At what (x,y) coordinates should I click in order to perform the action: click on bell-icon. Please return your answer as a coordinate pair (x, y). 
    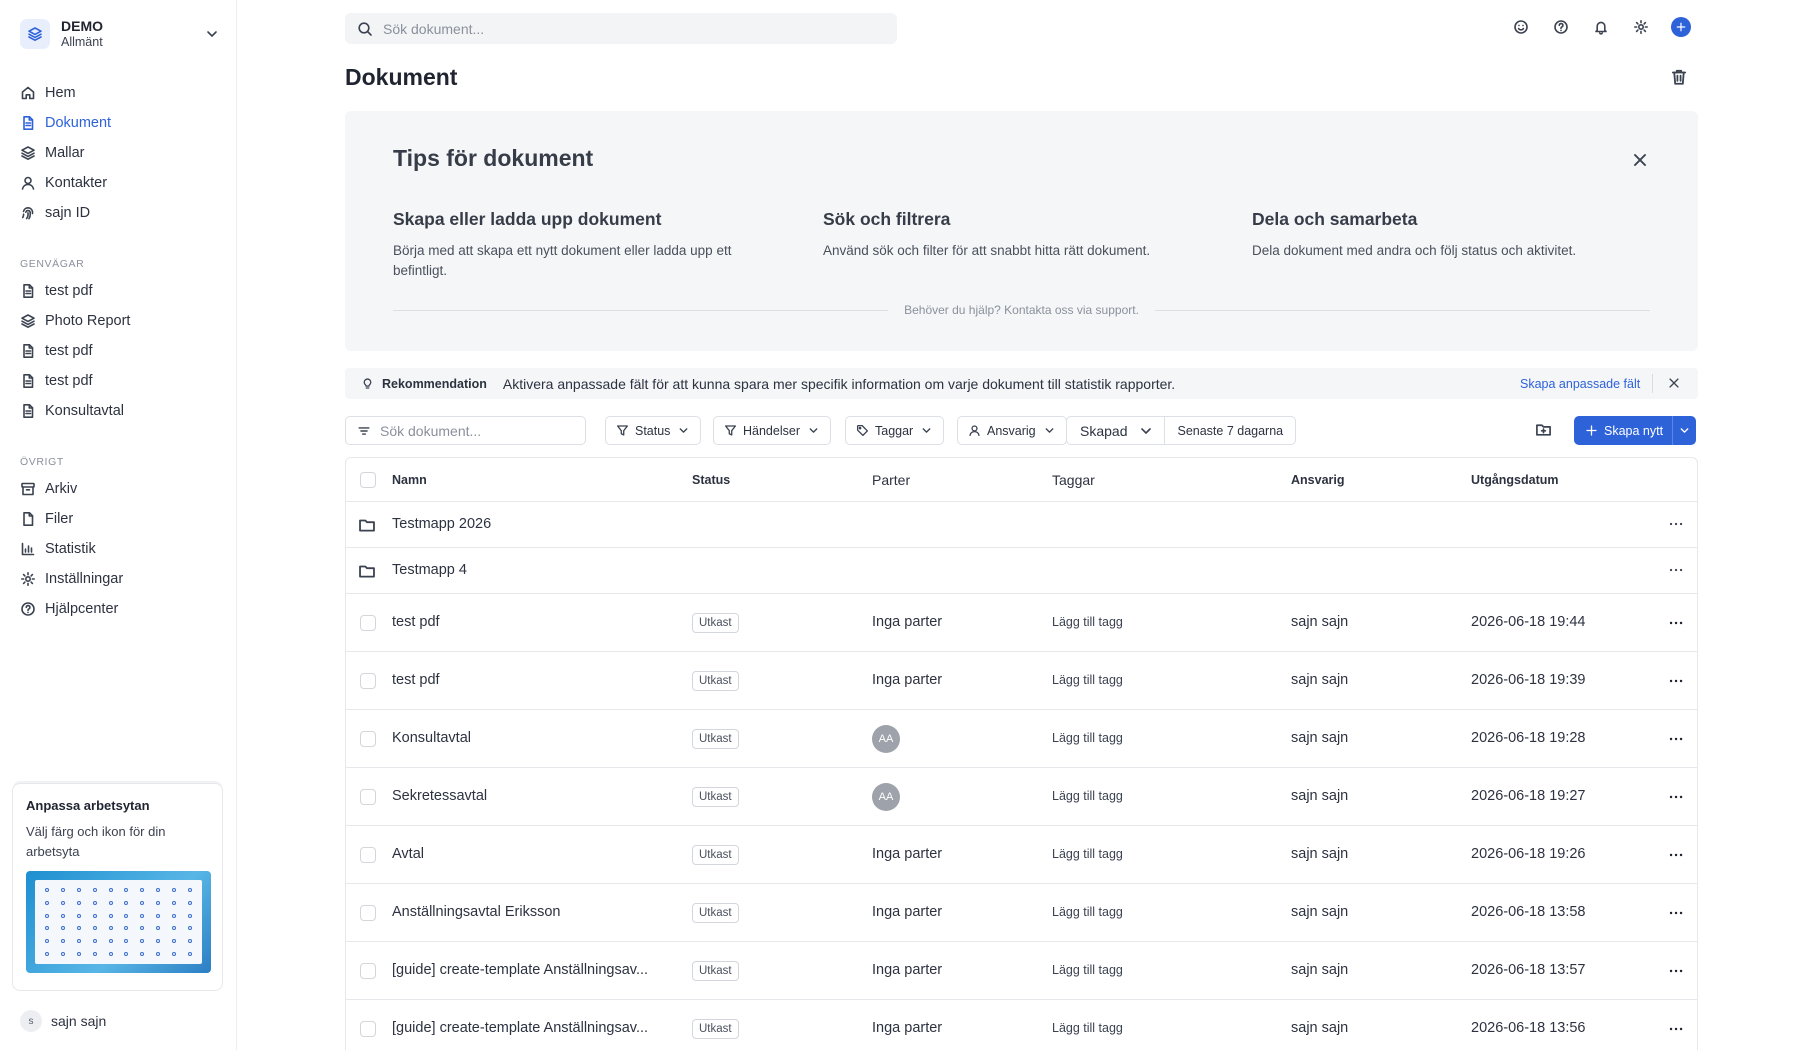
    Looking at the image, I should click on (1601, 27).